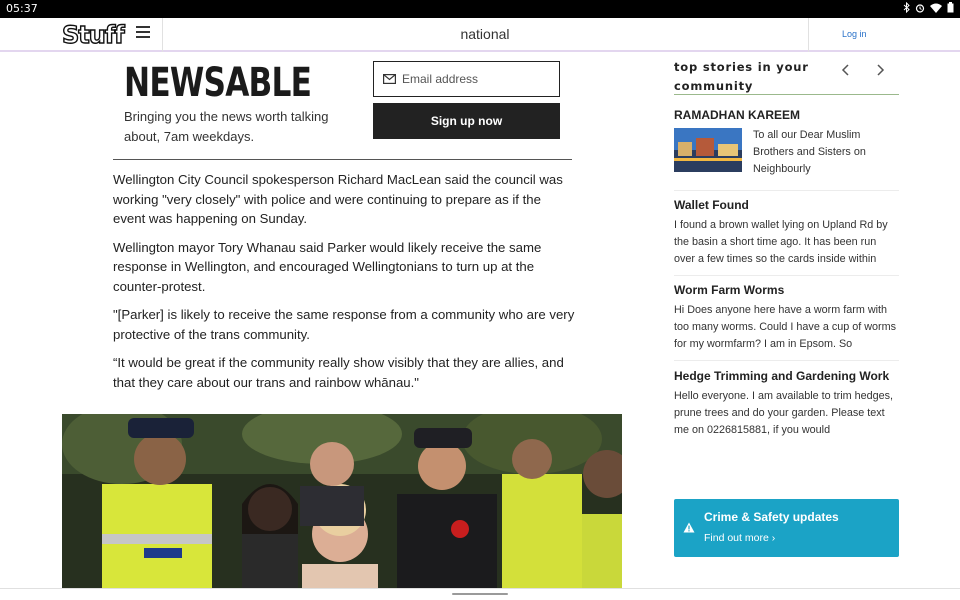 The image size is (960, 600). Describe the element at coordinates (93, 34) in the screenshot. I see `stuff-logo: Stuff` at that location.